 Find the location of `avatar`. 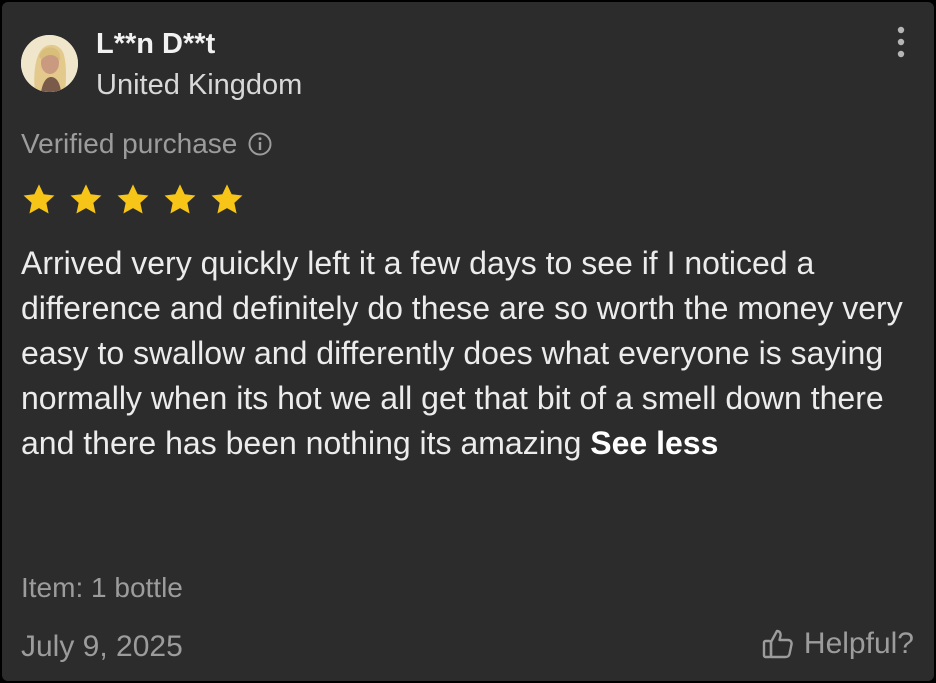

avatar is located at coordinates (49, 63).